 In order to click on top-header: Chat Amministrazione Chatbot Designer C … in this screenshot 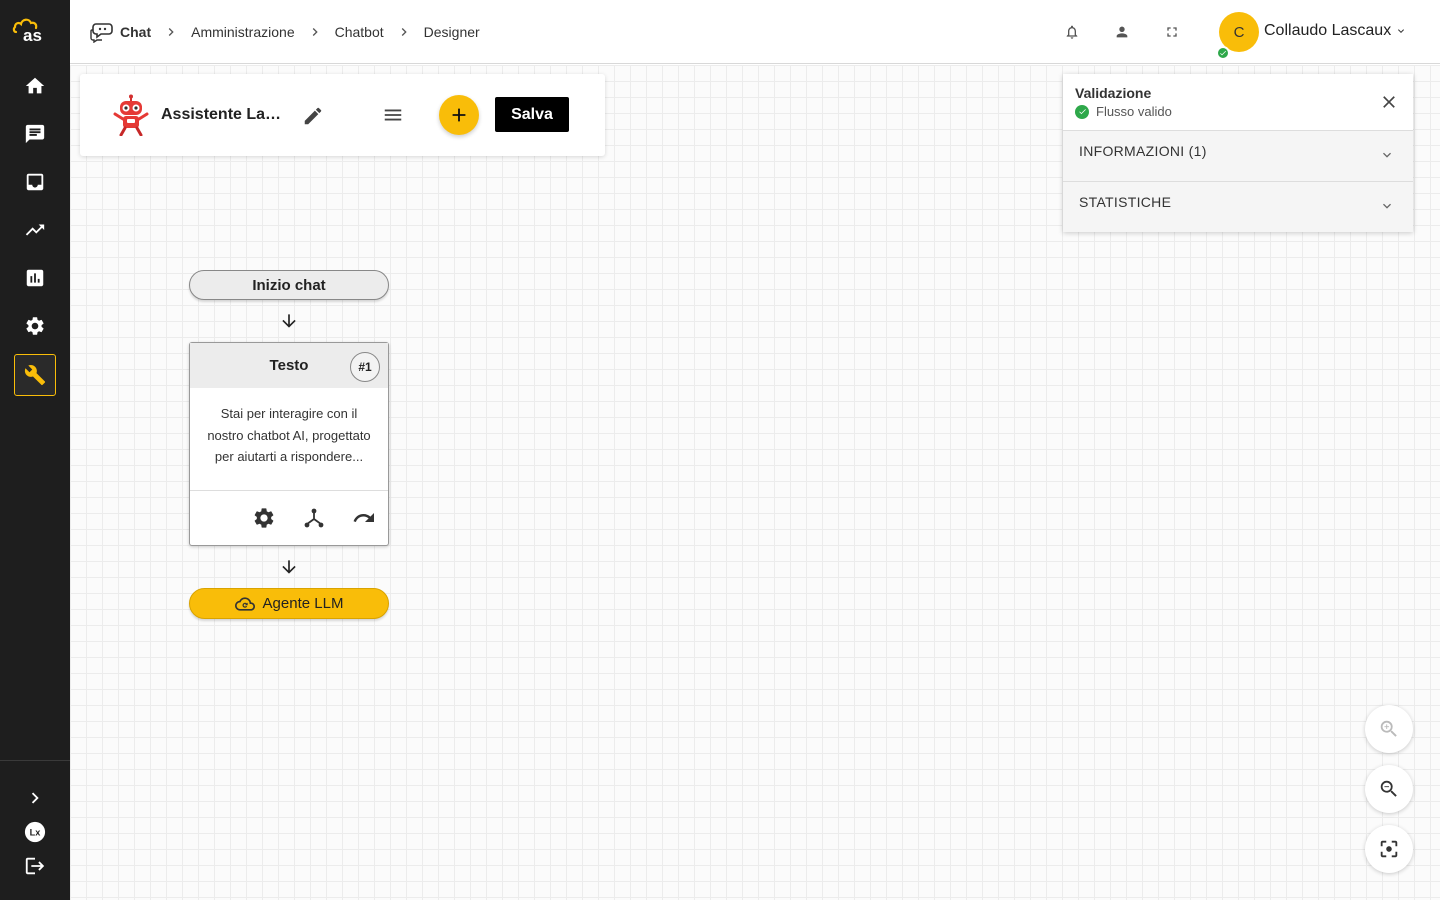, I will do `click(755, 32)`.